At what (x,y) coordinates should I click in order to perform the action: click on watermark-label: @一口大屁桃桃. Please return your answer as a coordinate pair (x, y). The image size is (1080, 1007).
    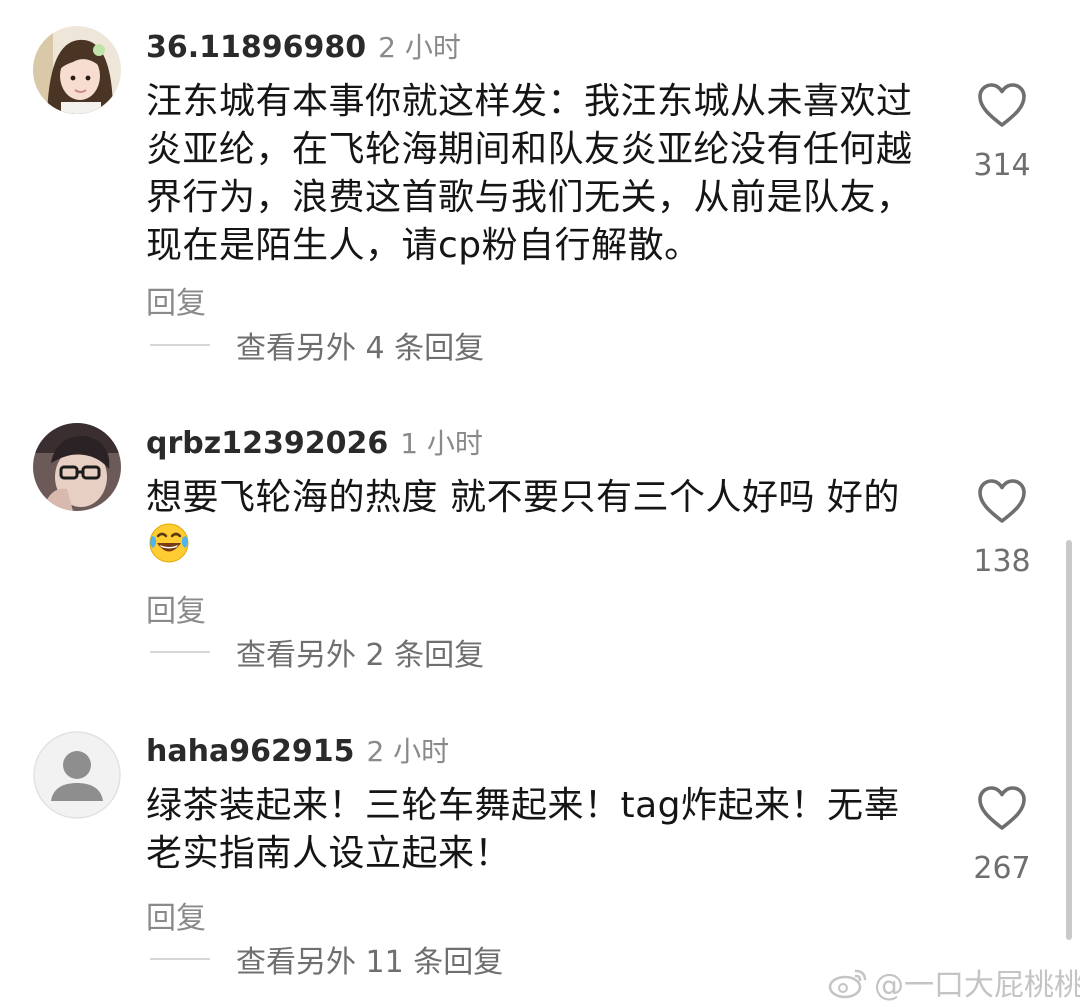
    Looking at the image, I should click on (977, 985).